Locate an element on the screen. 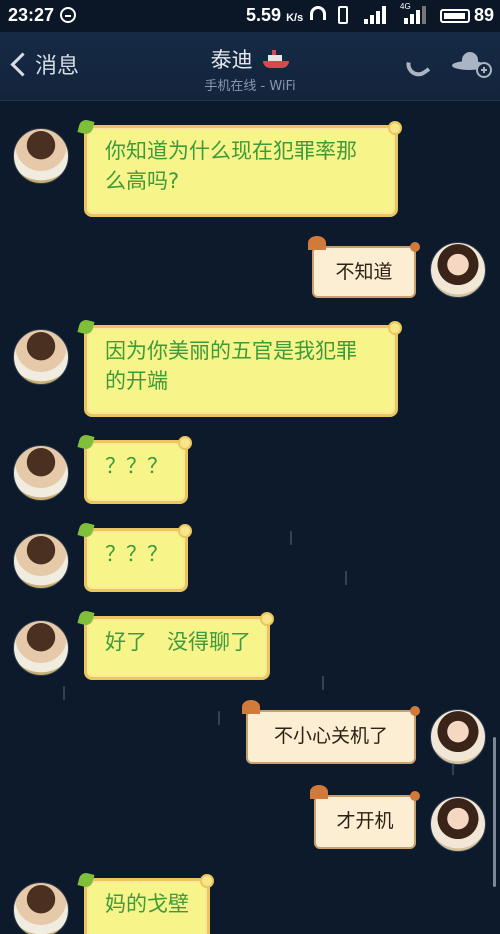 The height and width of the screenshot is (934, 500). message-bubble-incoming: 因为你美丽的五官是我犯罪的开端 is located at coordinates (243, 369).